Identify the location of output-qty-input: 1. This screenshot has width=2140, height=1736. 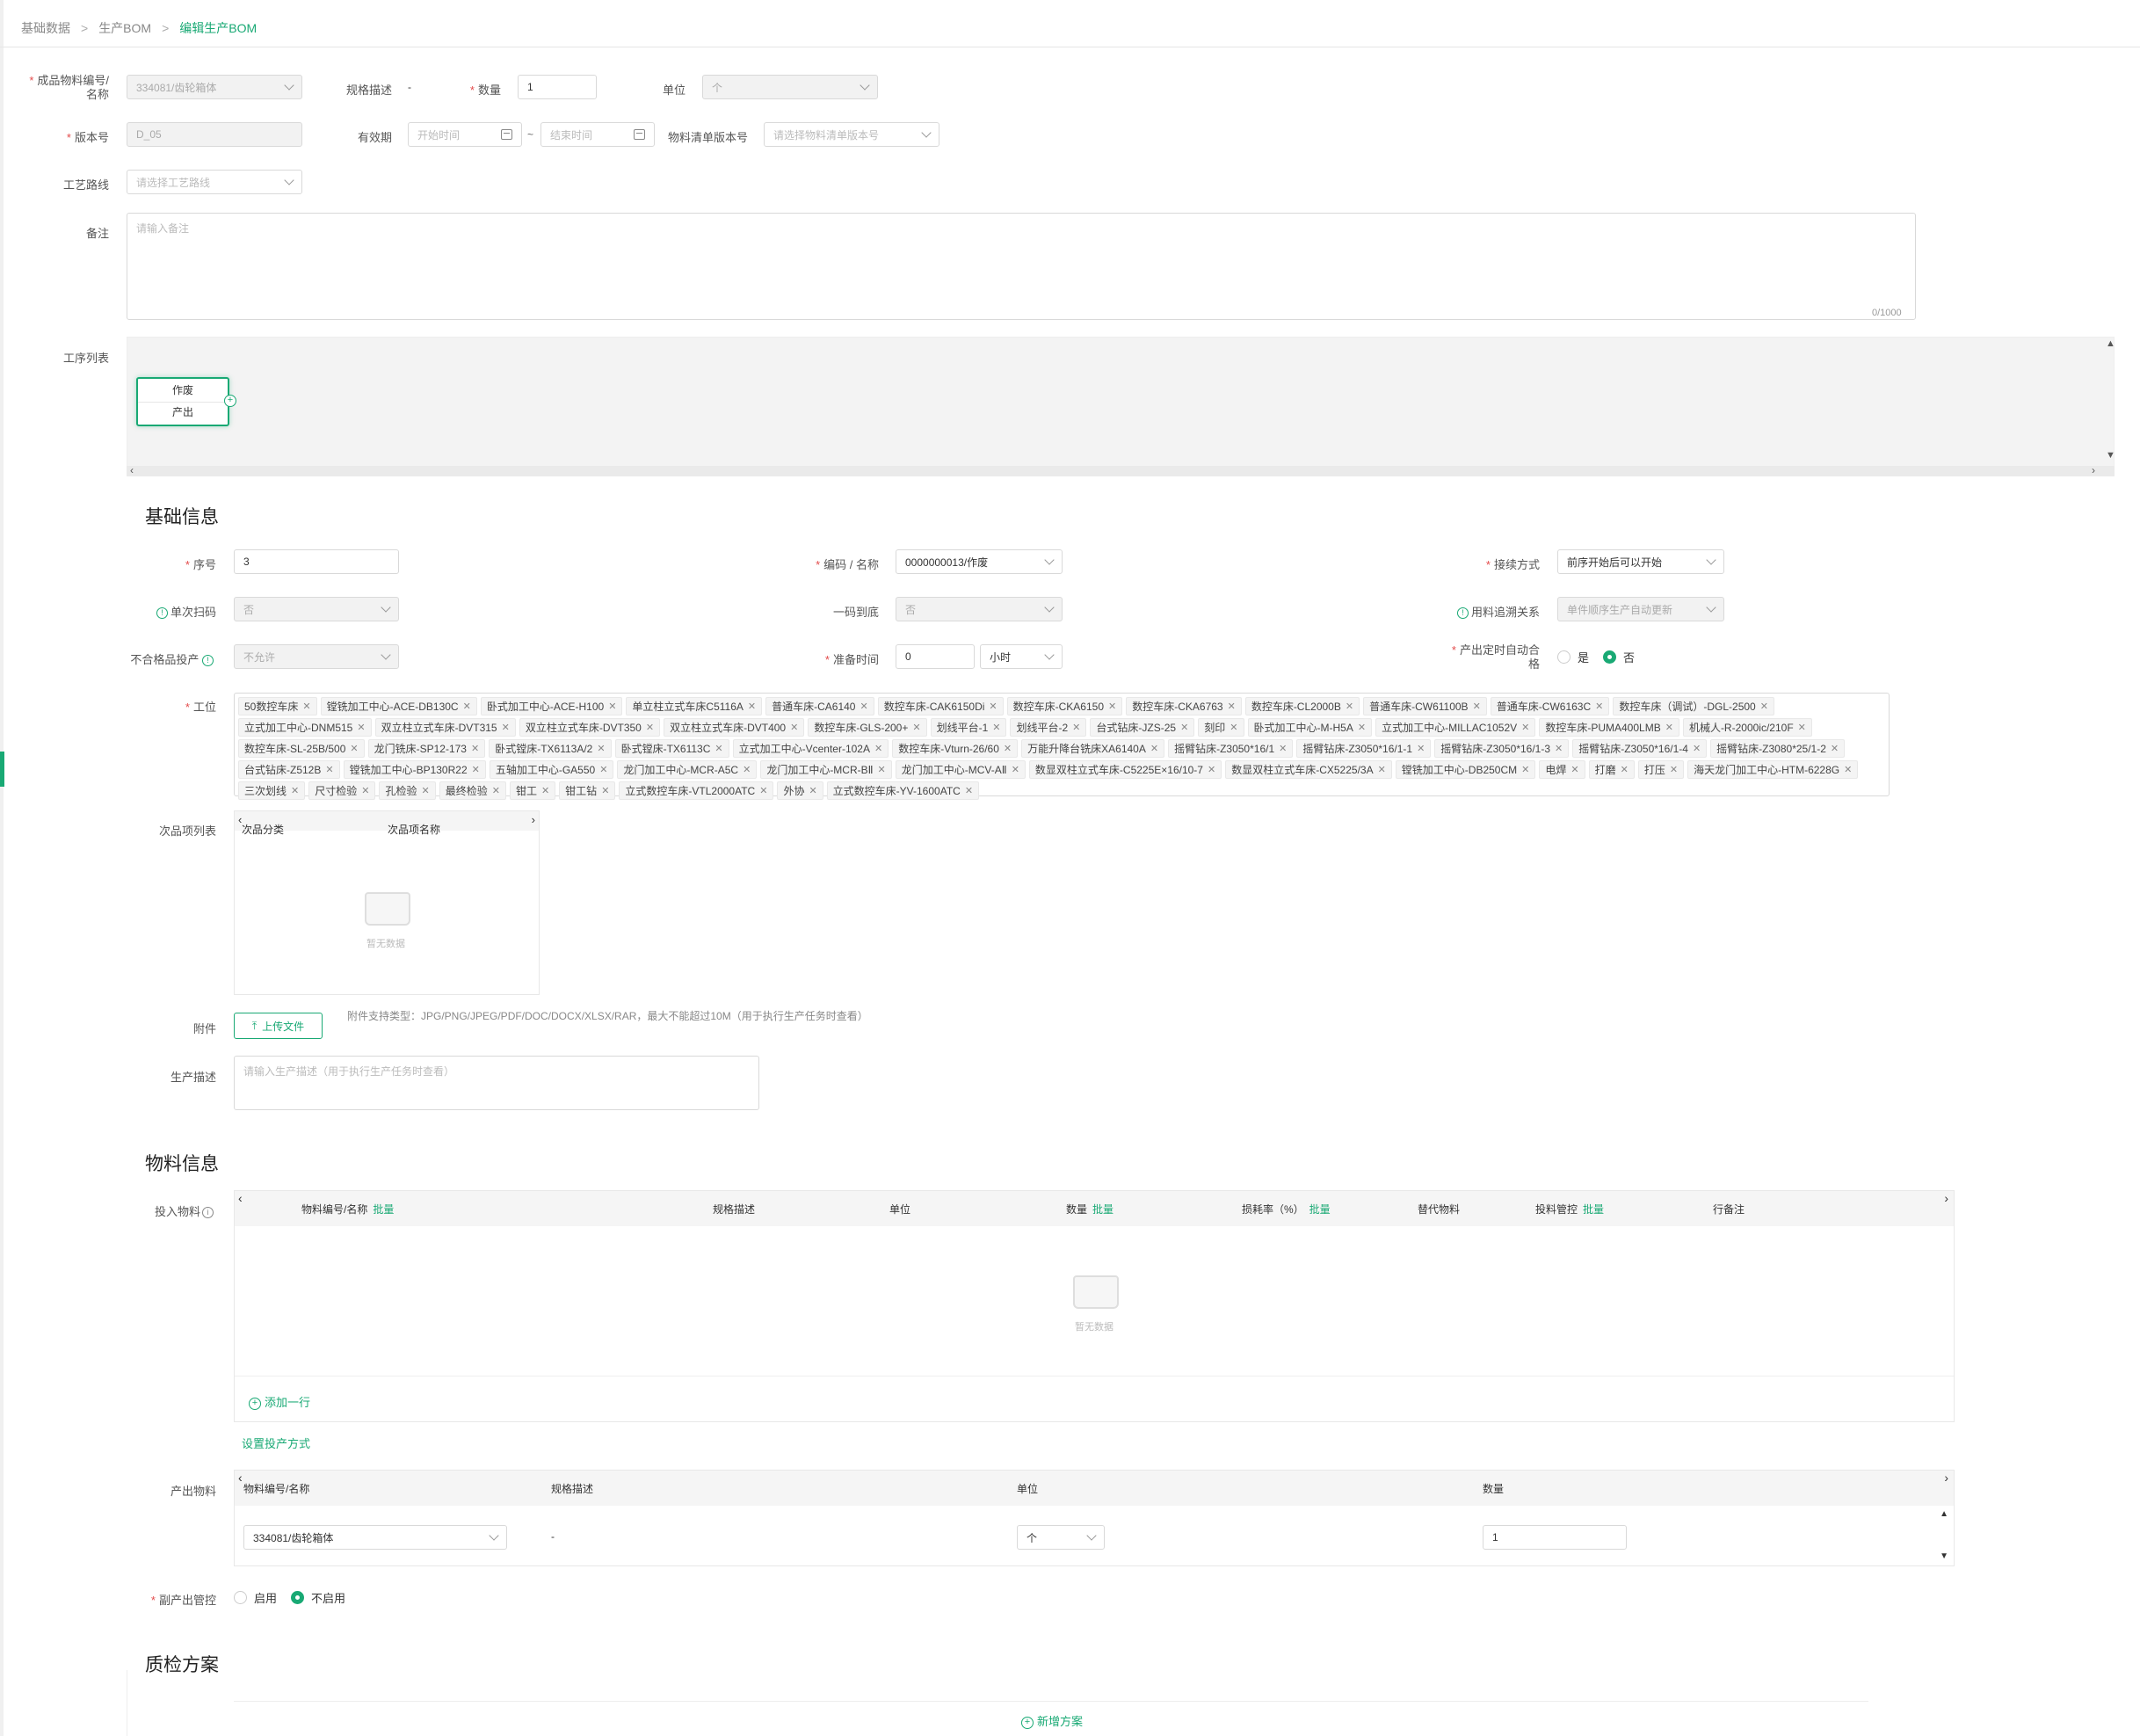
(1555, 1537).